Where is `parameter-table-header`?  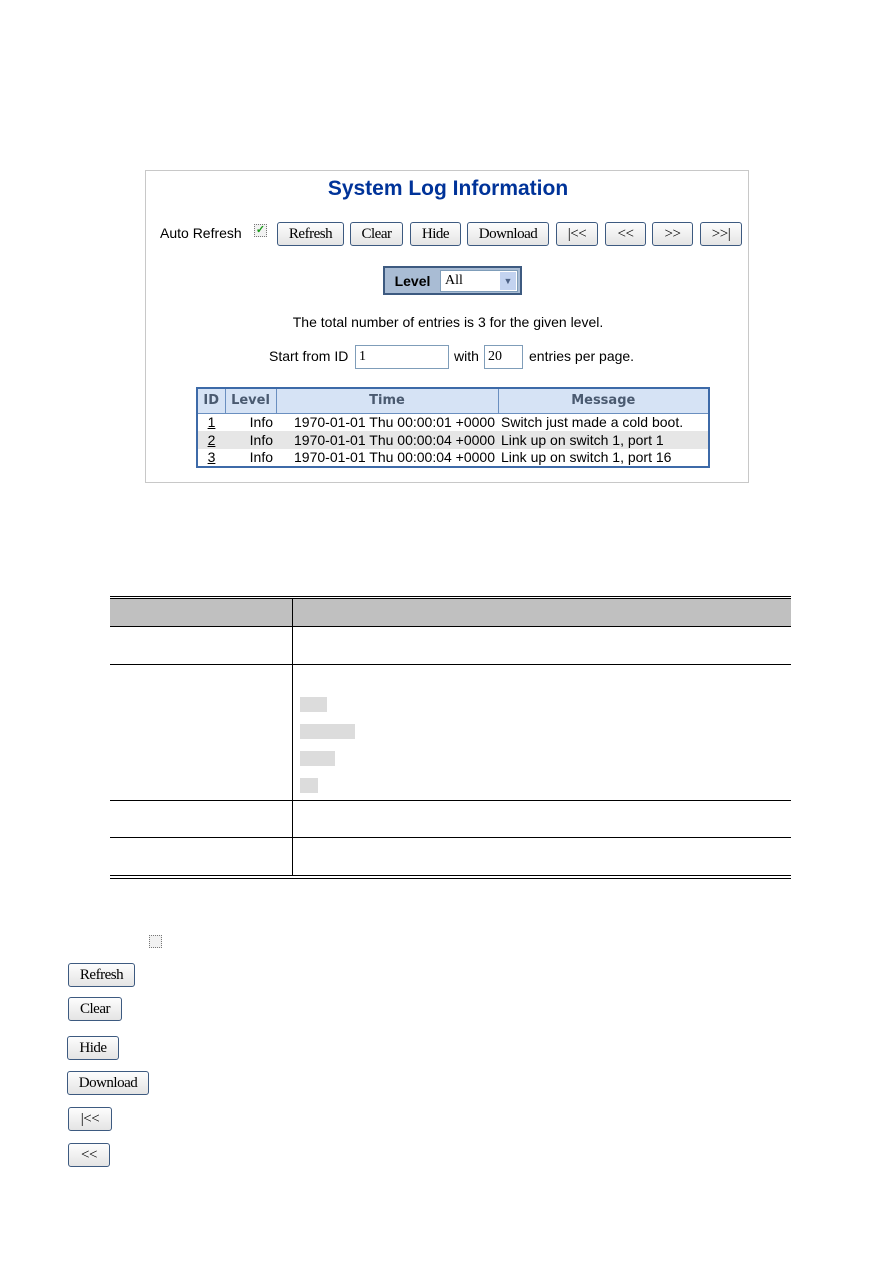
parameter-table-header is located at coordinates (450, 613).